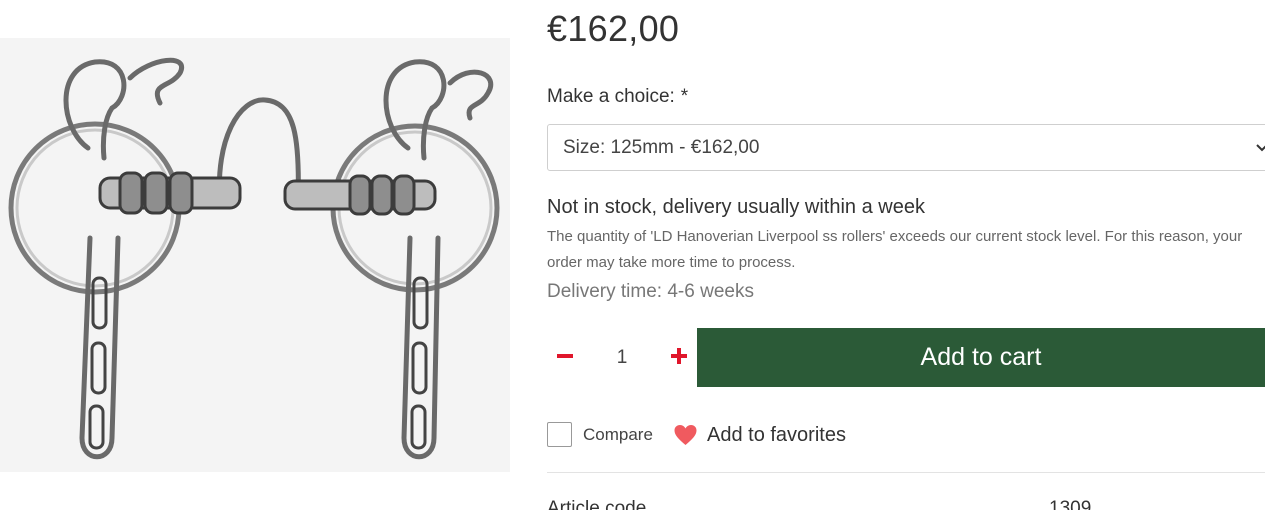 This screenshot has height=510, width=1265. What do you see at coordinates (618, 435) in the screenshot?
I see `compare-label: Compare` at bounding box center [618, 435].